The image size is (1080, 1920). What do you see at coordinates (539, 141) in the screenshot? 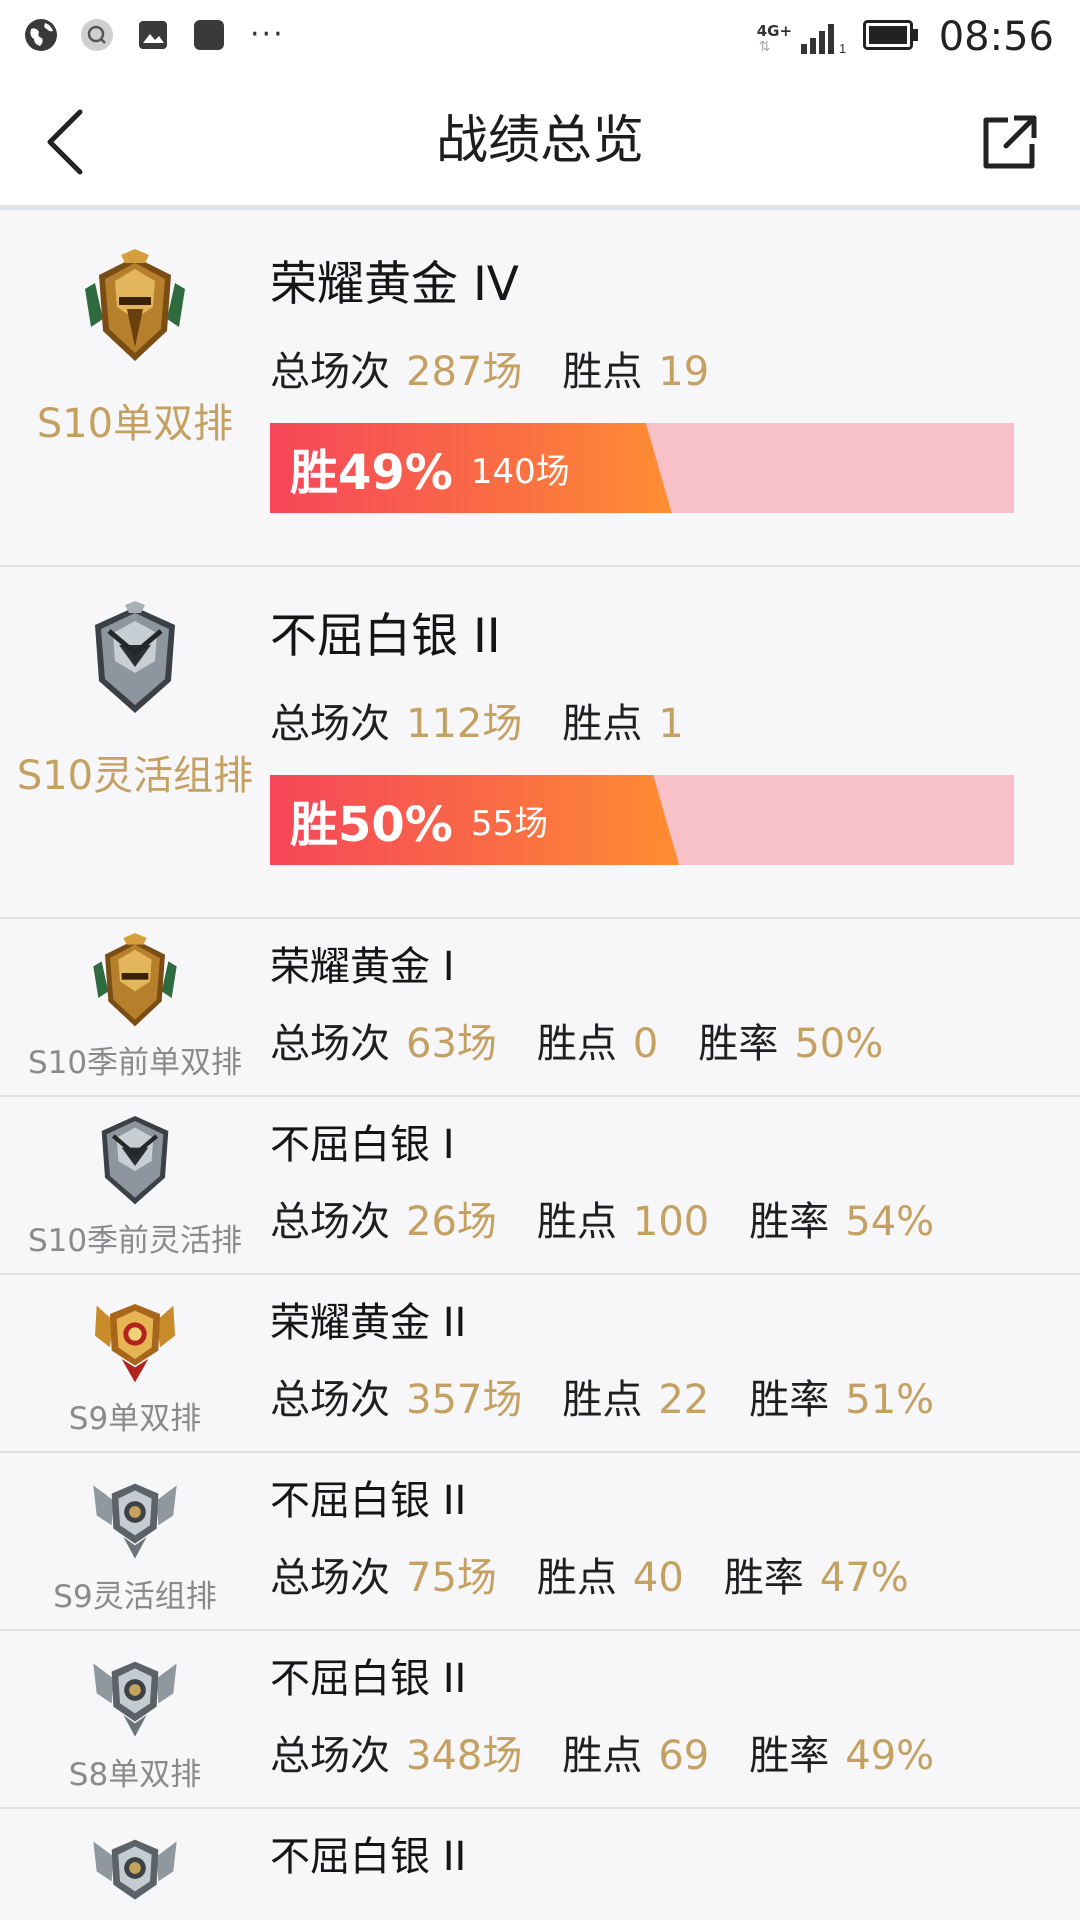
I see `page-title: 战绩总览` at bounding box center [539, 141].